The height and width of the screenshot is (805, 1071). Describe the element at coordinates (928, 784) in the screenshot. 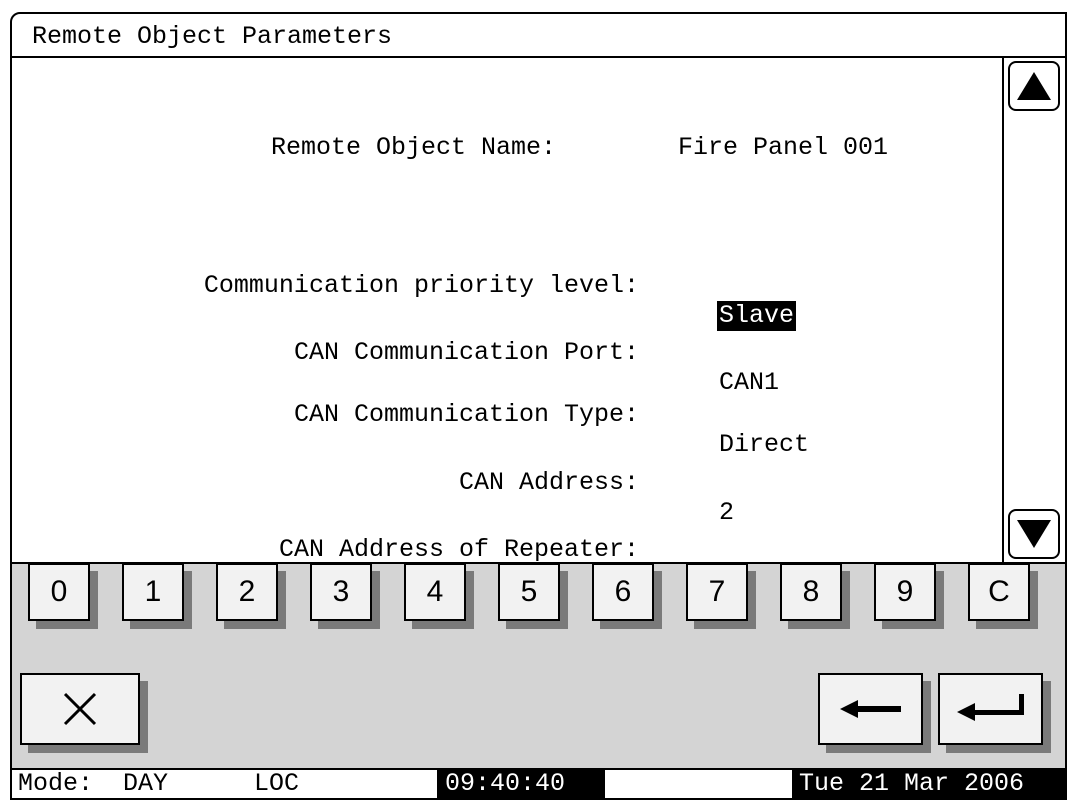

I see `status-date: Tue 21 Mar 2006` at that location.